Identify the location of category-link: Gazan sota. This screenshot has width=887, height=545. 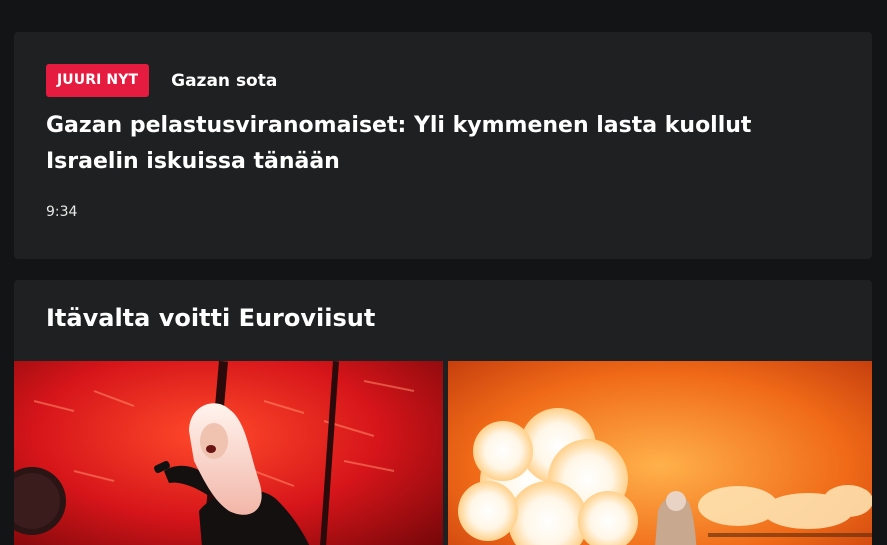
(224, 81).